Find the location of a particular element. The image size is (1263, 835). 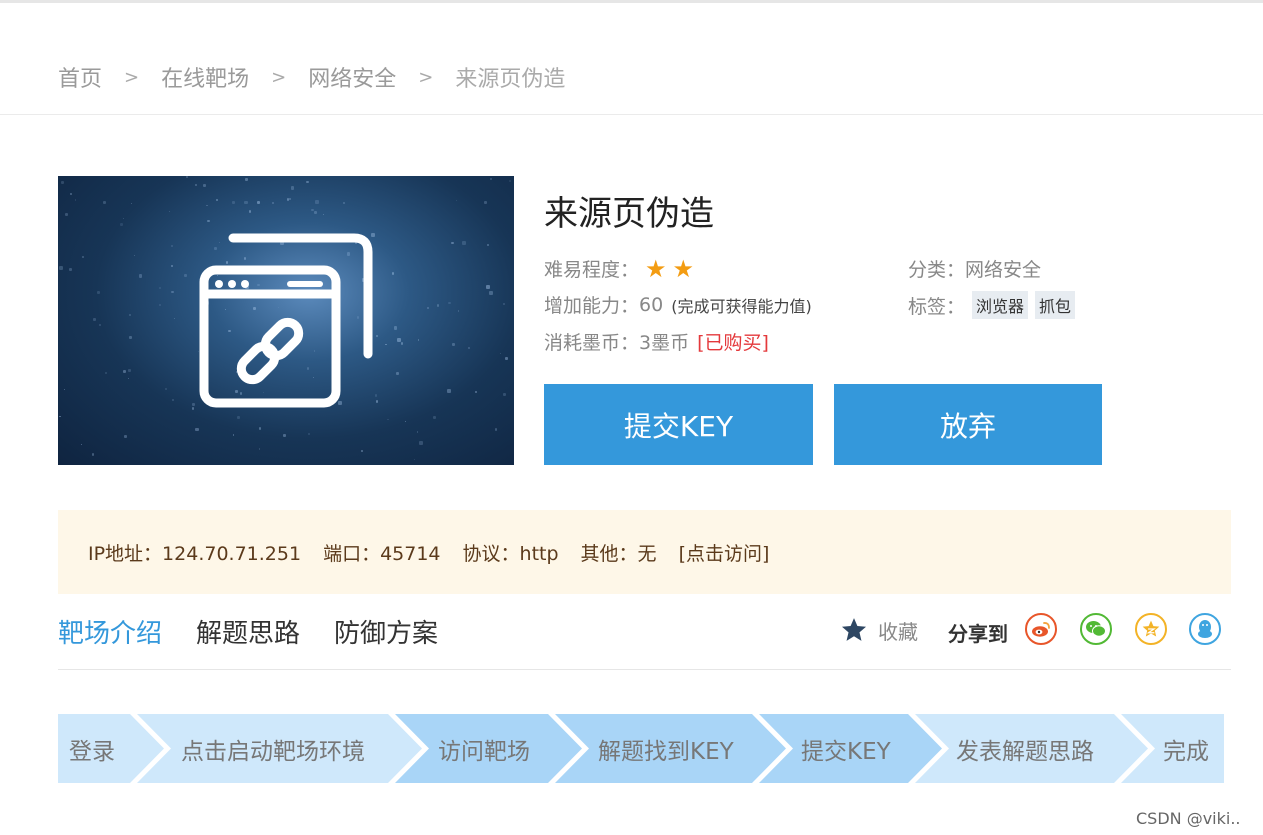

qzone-icon is located at coordinates (1151, 628).